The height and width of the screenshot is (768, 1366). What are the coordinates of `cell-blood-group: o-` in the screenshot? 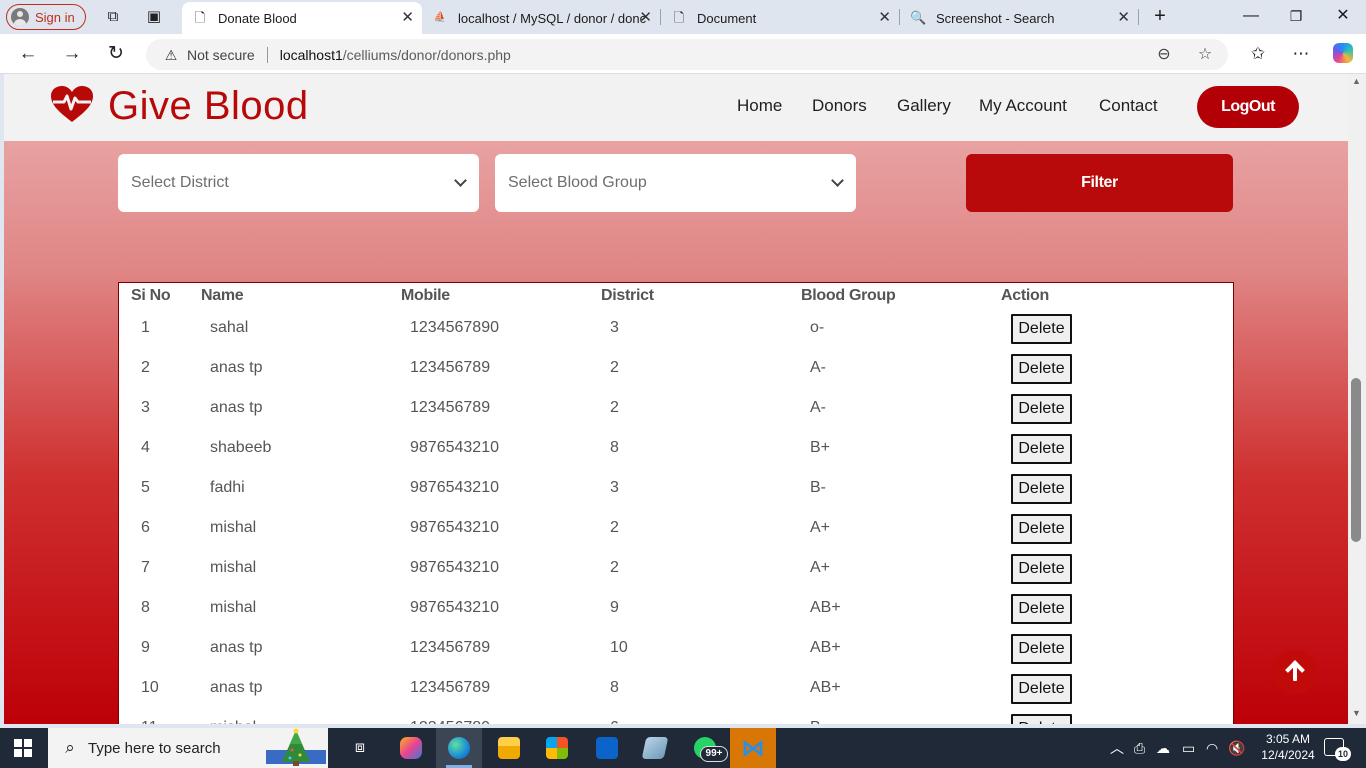 It's located at (817, 327).